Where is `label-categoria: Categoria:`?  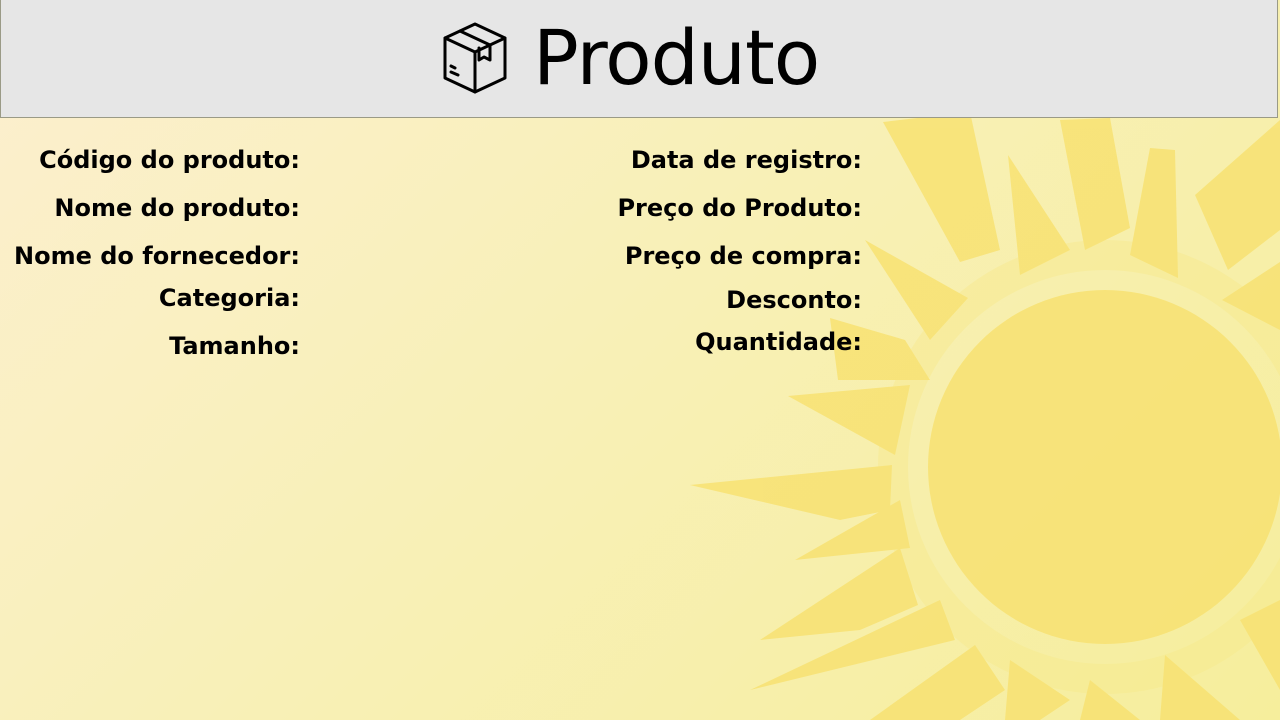
label-categoria: Categoria: is located at coordinates (229, 298).